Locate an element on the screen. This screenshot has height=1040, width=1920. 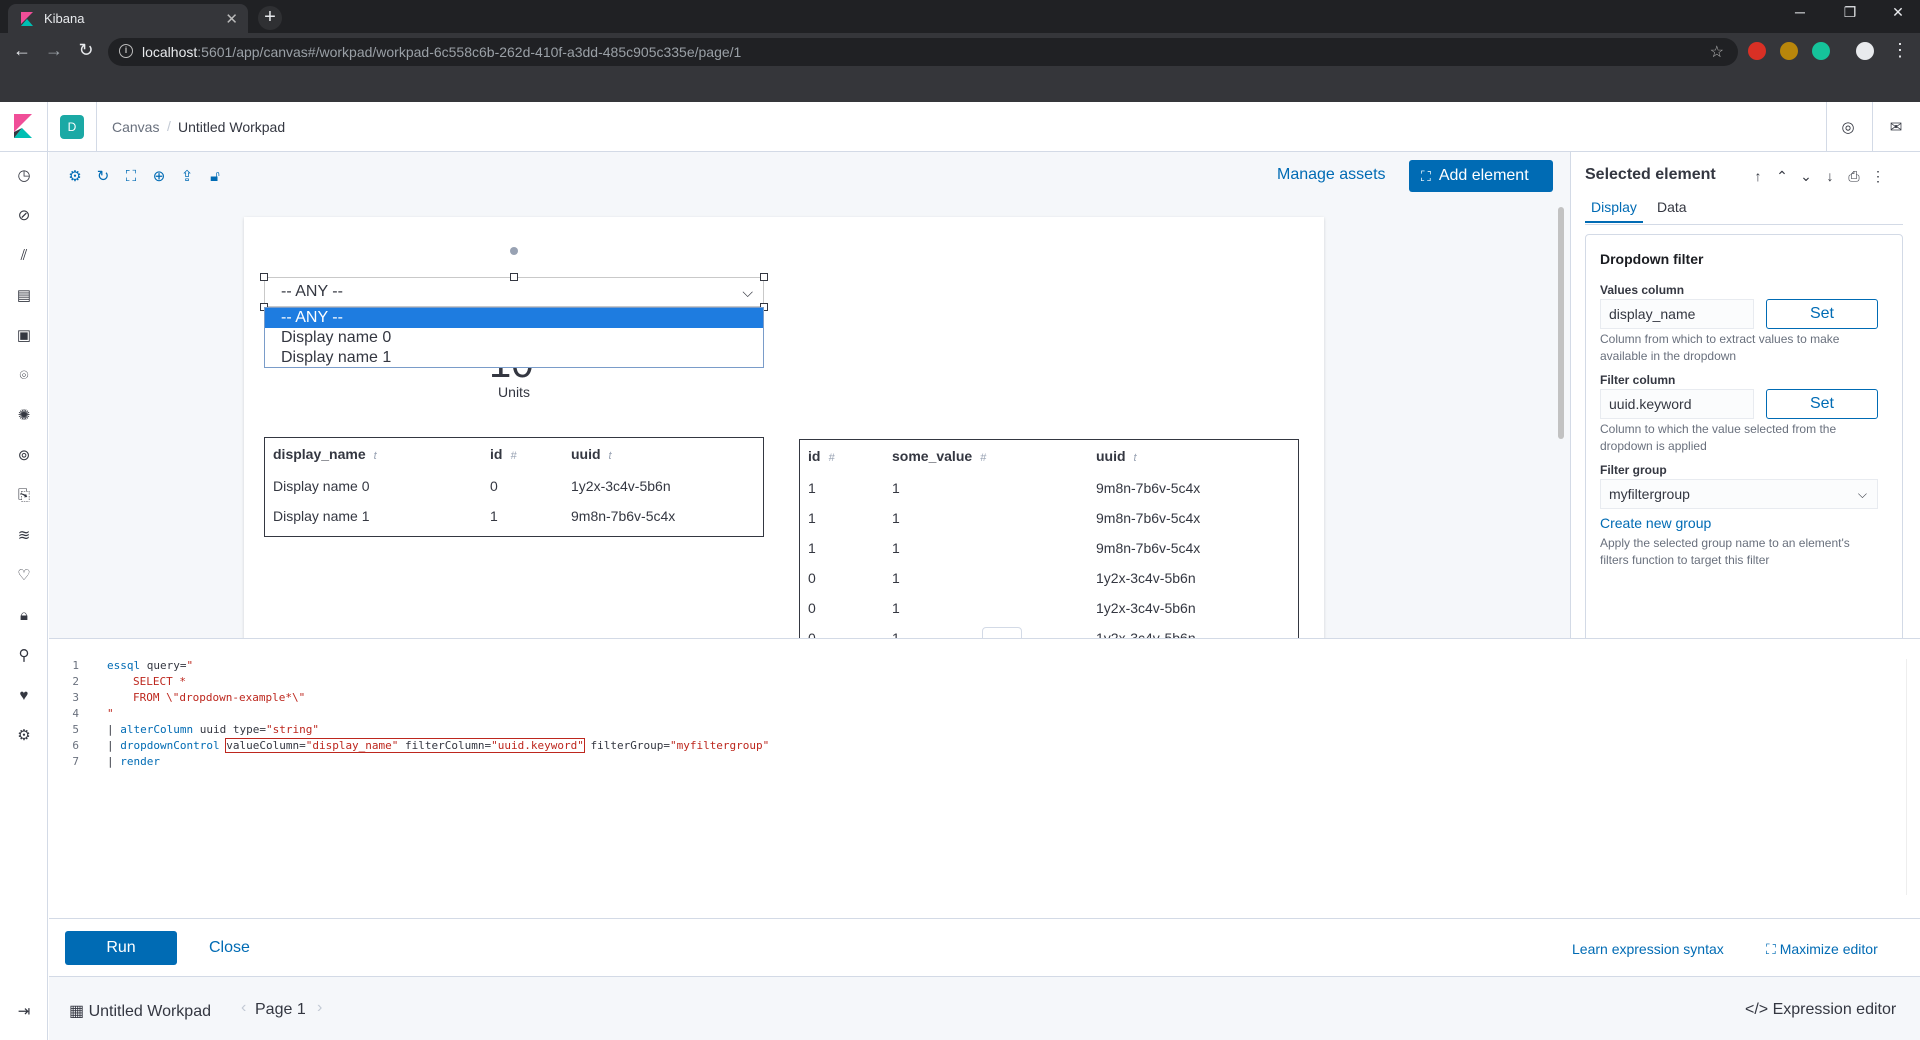
tab-display: Display is located at coordinates (1614, 211).